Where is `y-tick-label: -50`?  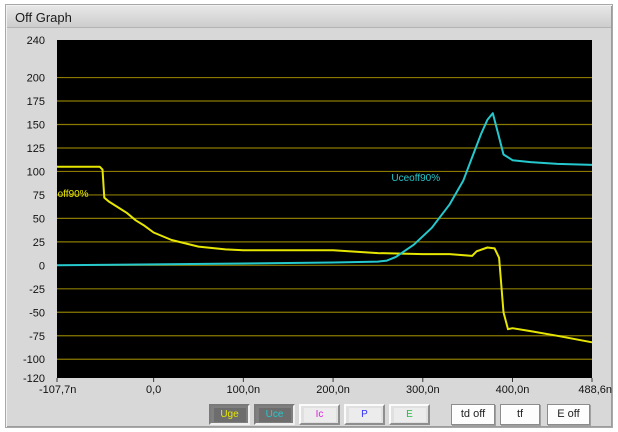 y-tick-label: -50 is located at coordinates (37, 313).